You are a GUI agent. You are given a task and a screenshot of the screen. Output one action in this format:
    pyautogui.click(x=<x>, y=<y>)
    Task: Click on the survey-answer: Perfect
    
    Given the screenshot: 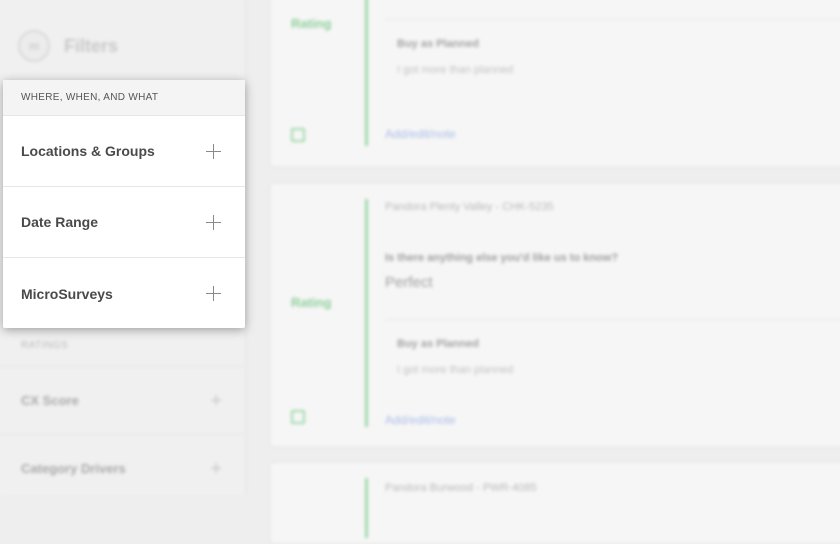 What is the action you would take?
    pyautogui.click(x=409, y=282)
    